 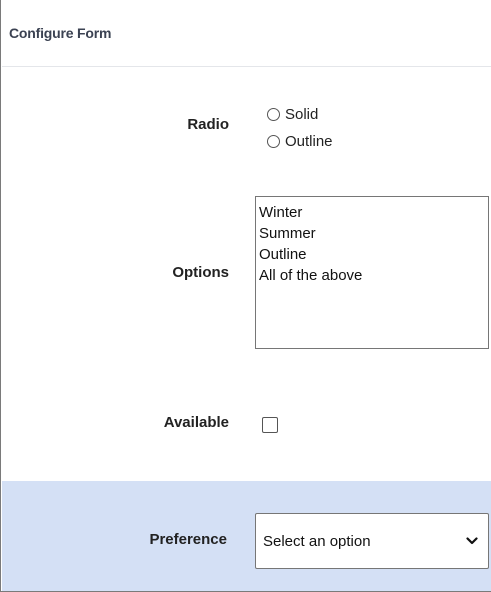 I want to click on radio-label: Radio, so click(x=208, y=124).